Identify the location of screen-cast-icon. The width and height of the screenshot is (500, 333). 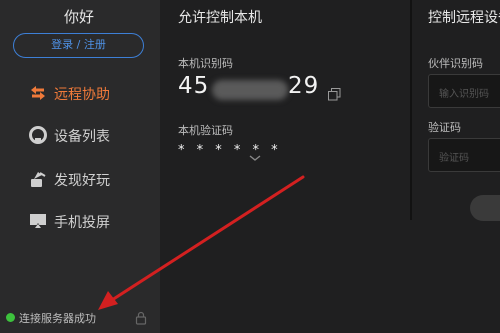
(38, 221).